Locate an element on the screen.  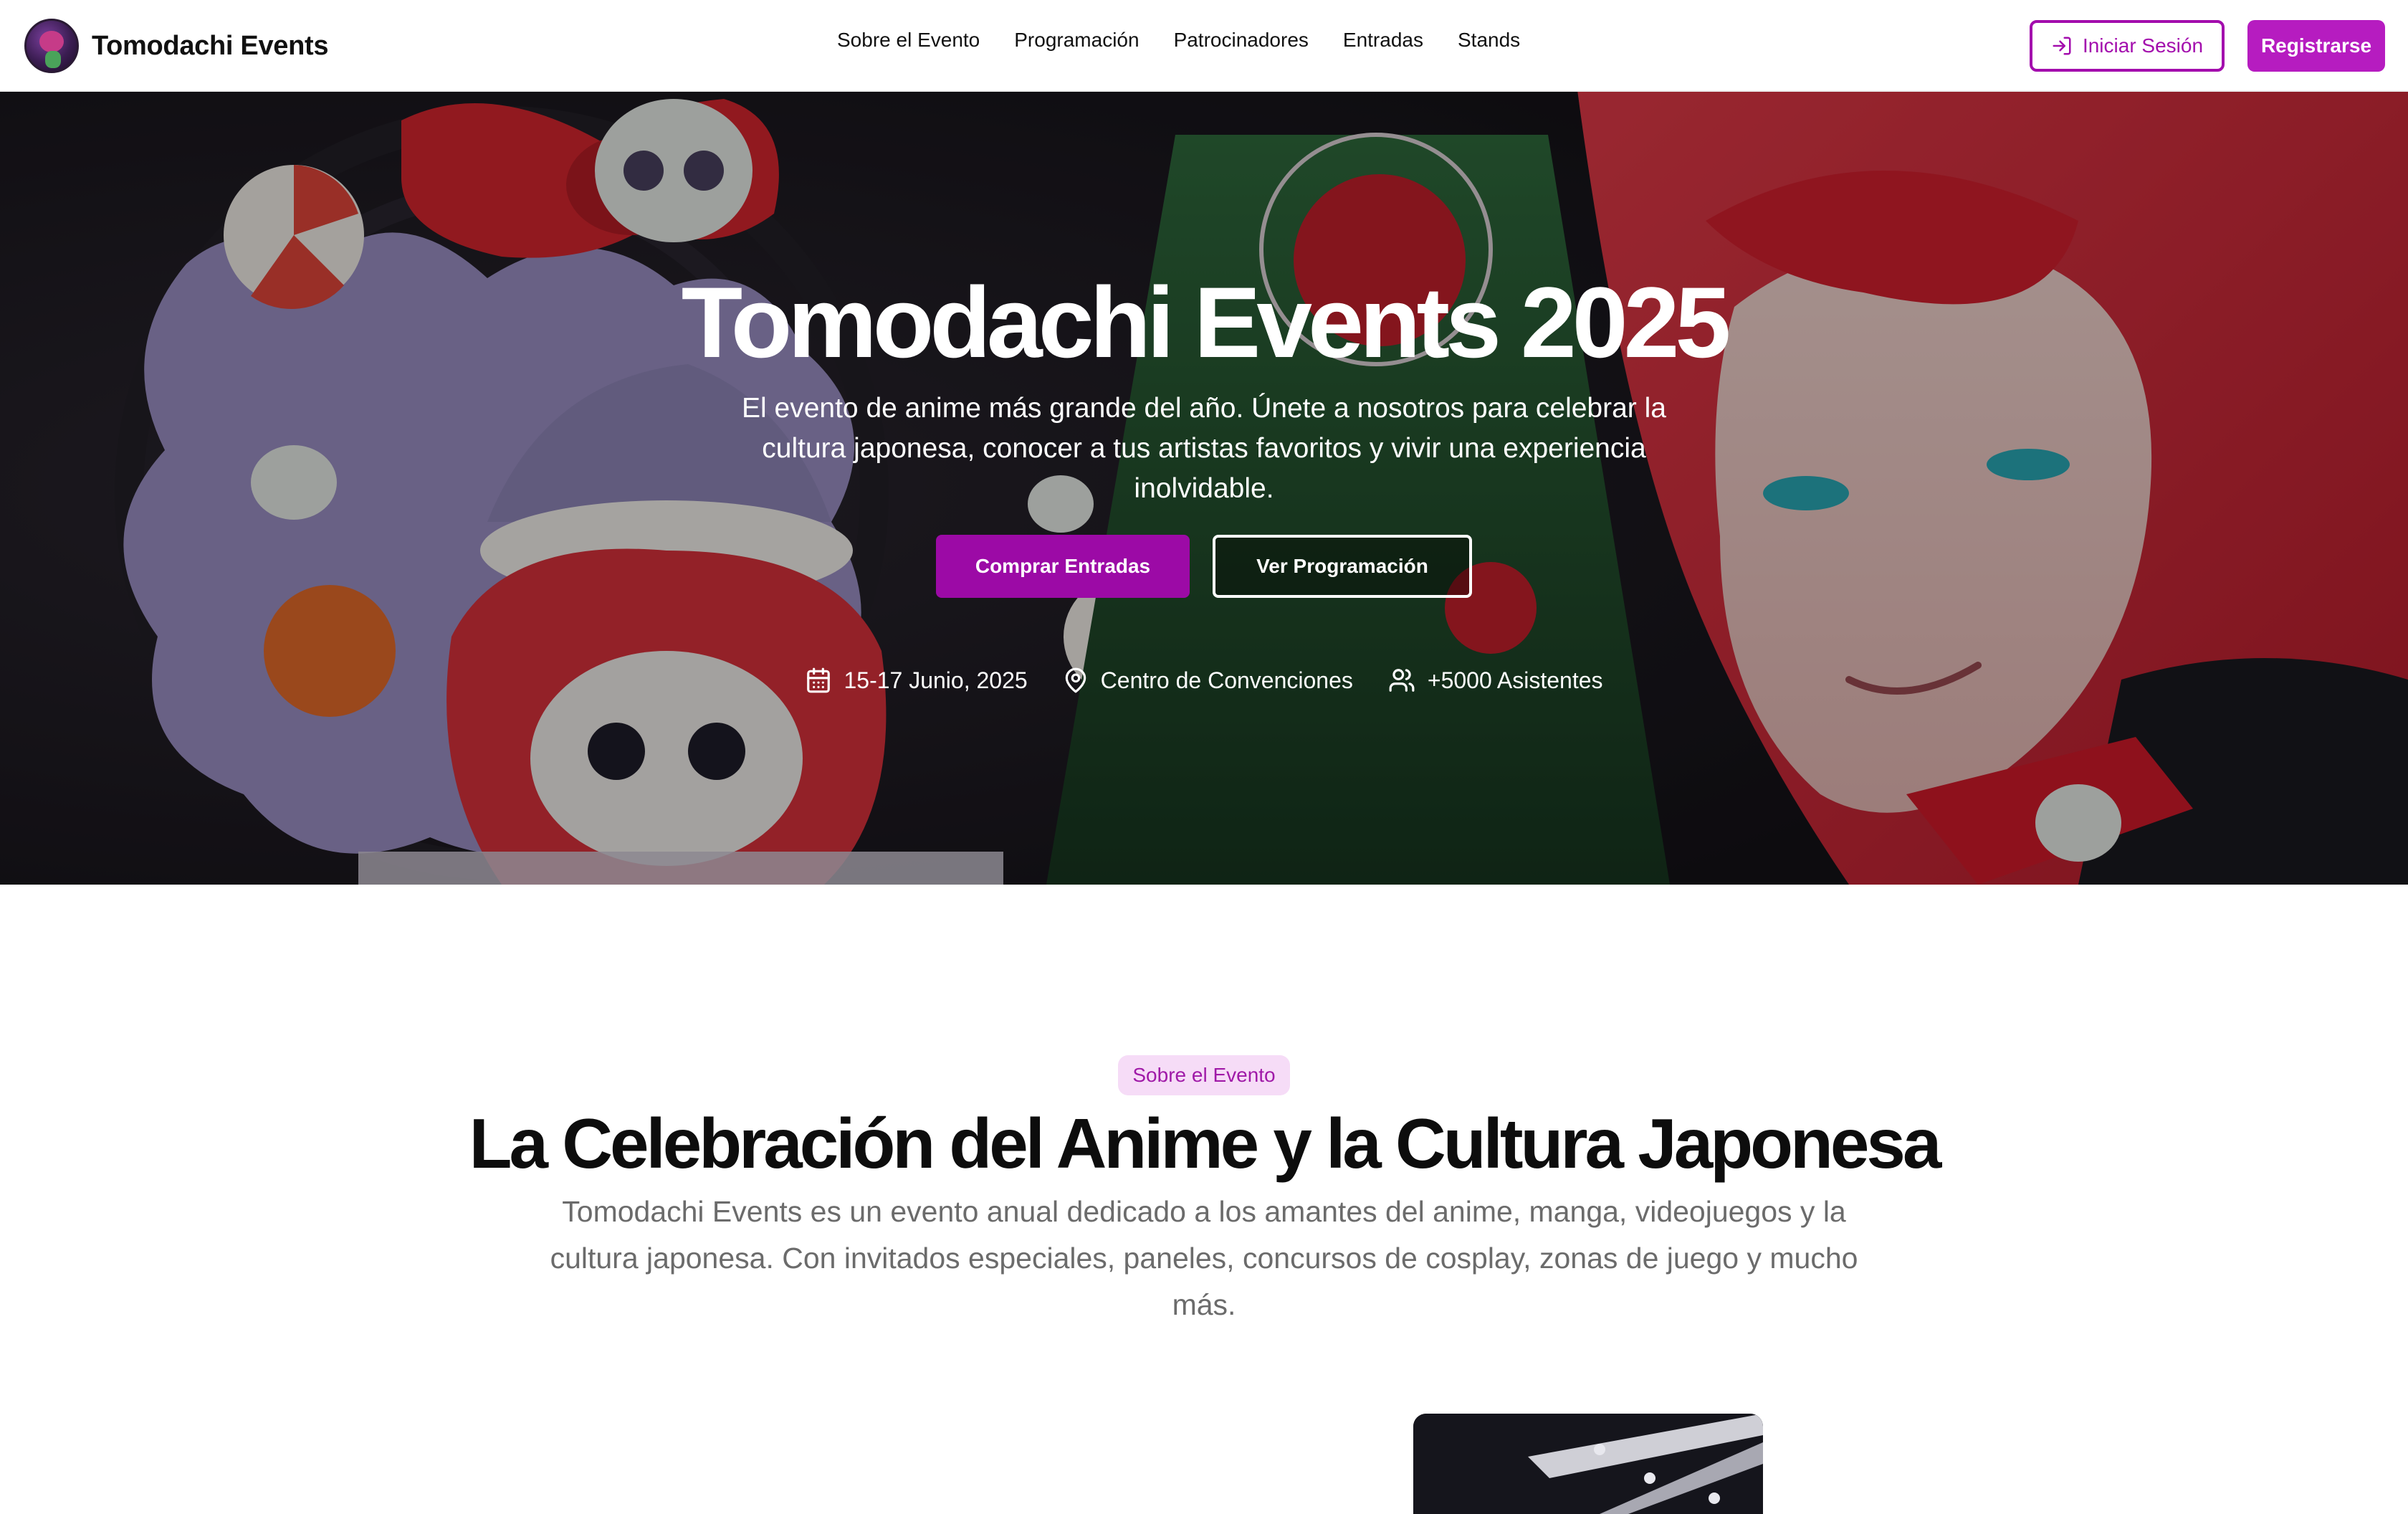
calendar-icon is located at coordinates (819, 680).